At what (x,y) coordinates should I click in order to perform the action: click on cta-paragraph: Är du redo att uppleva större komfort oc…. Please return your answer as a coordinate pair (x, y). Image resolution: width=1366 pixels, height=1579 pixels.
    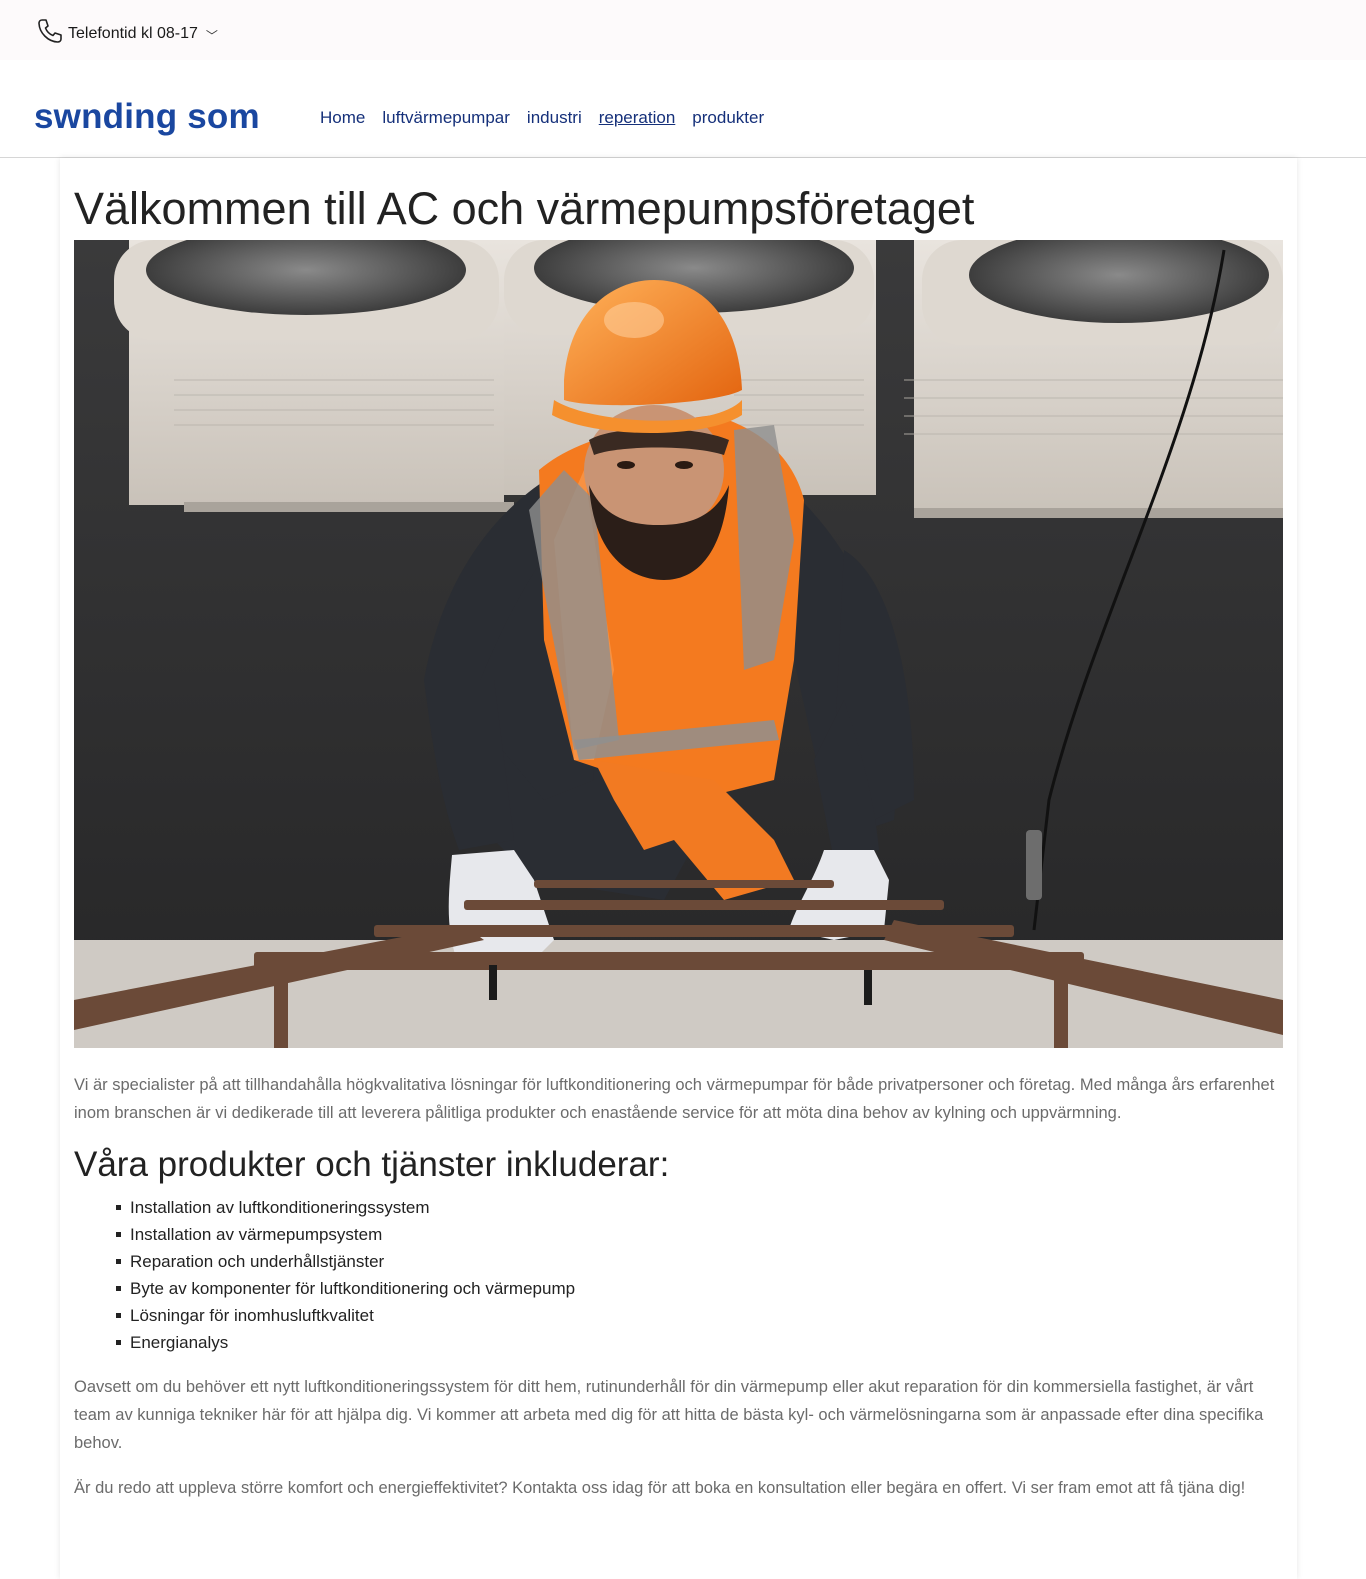
    Looking at the image, I should click on (660, 1488).